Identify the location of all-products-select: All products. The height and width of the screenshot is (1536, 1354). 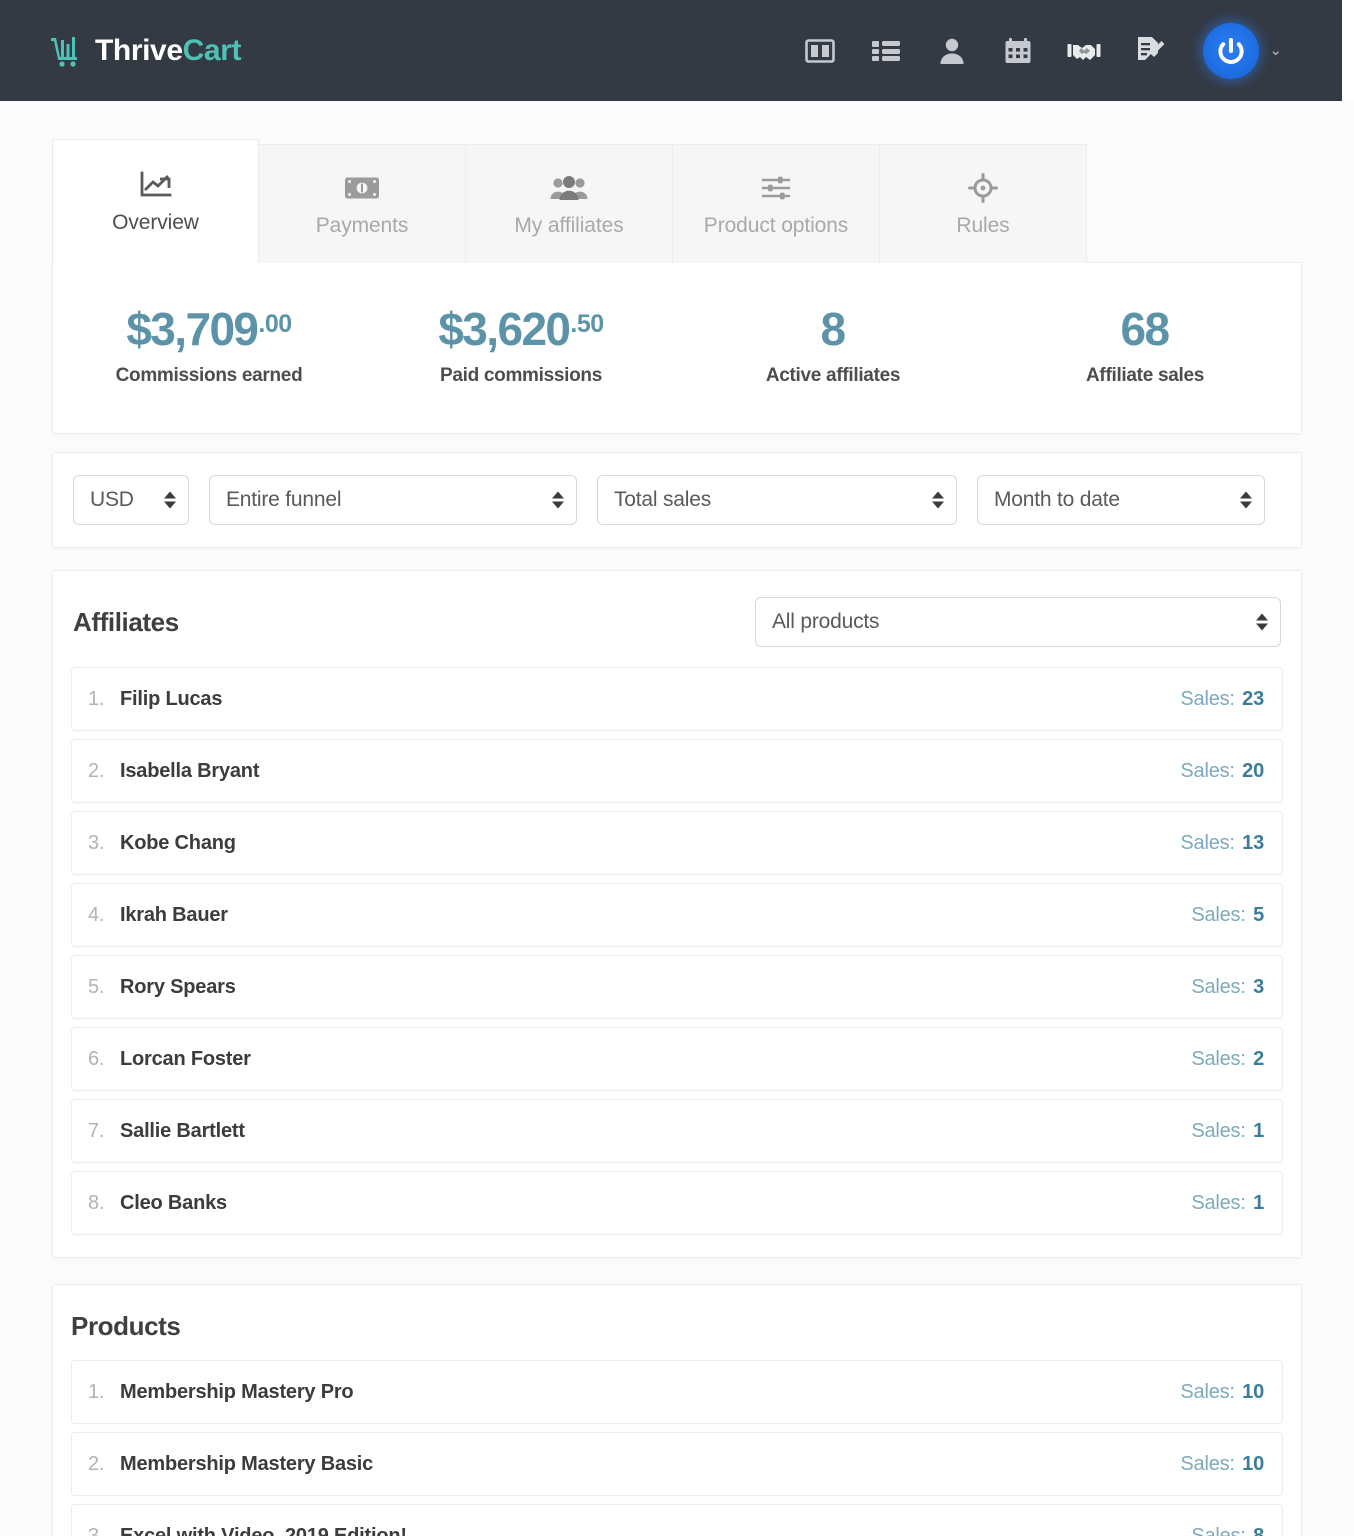
(1018, 622).